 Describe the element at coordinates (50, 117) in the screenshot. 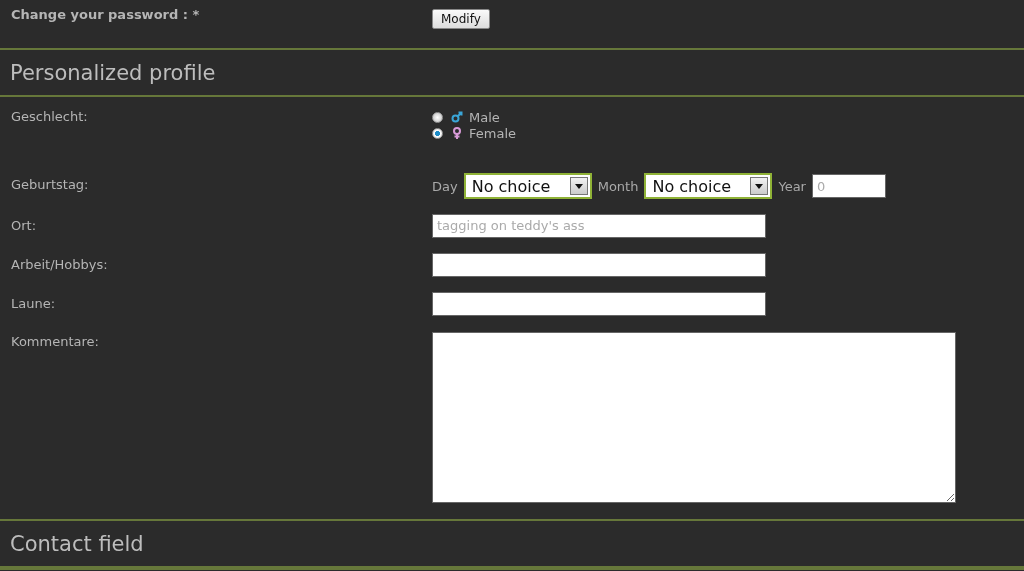

I see `field-label: Geschlecht:` at that location.